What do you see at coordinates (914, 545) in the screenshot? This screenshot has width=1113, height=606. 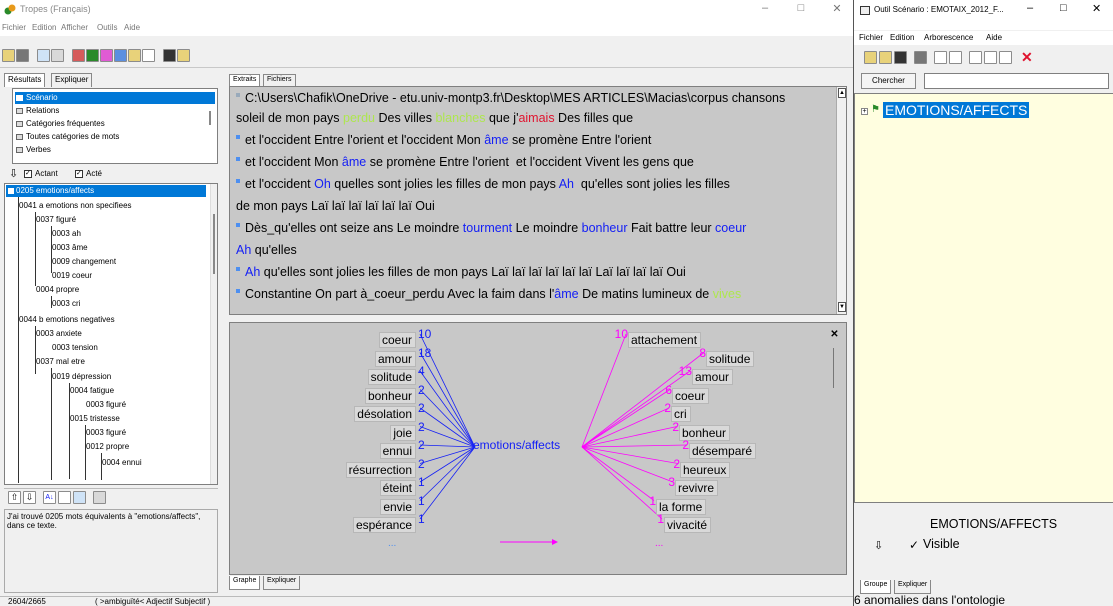 I see `visible-checkbox: ✓` at bounding box center [914, 545].